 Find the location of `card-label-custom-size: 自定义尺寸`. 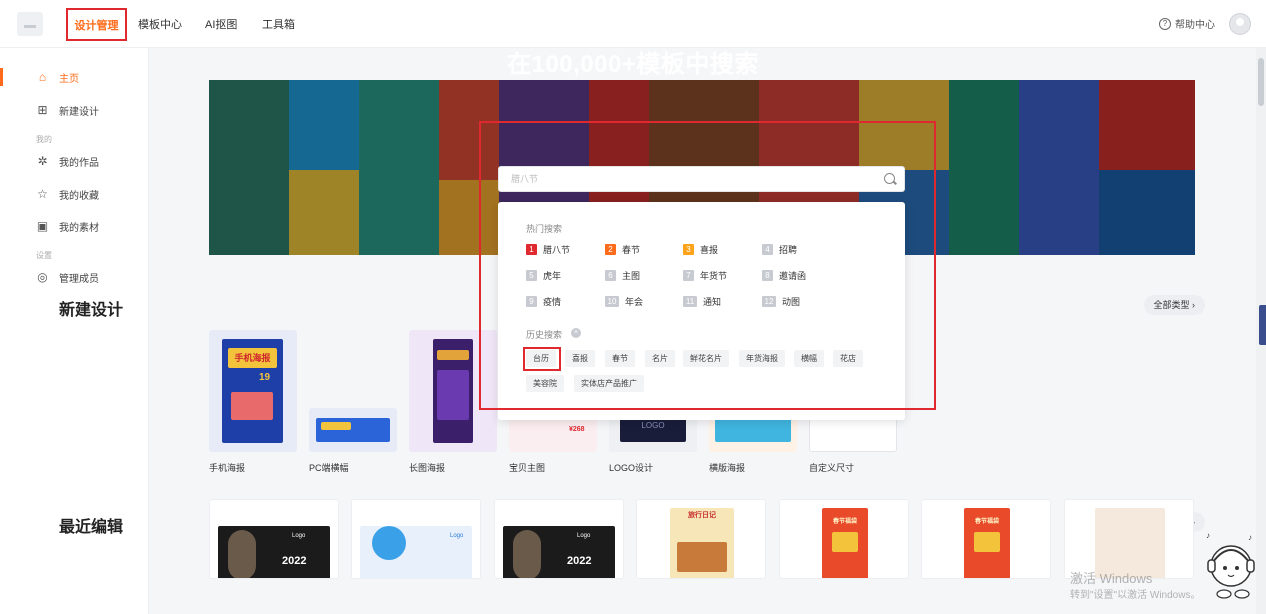

card-label-custom-size: 自定义尺寸 is located at coordinates (832, 468).